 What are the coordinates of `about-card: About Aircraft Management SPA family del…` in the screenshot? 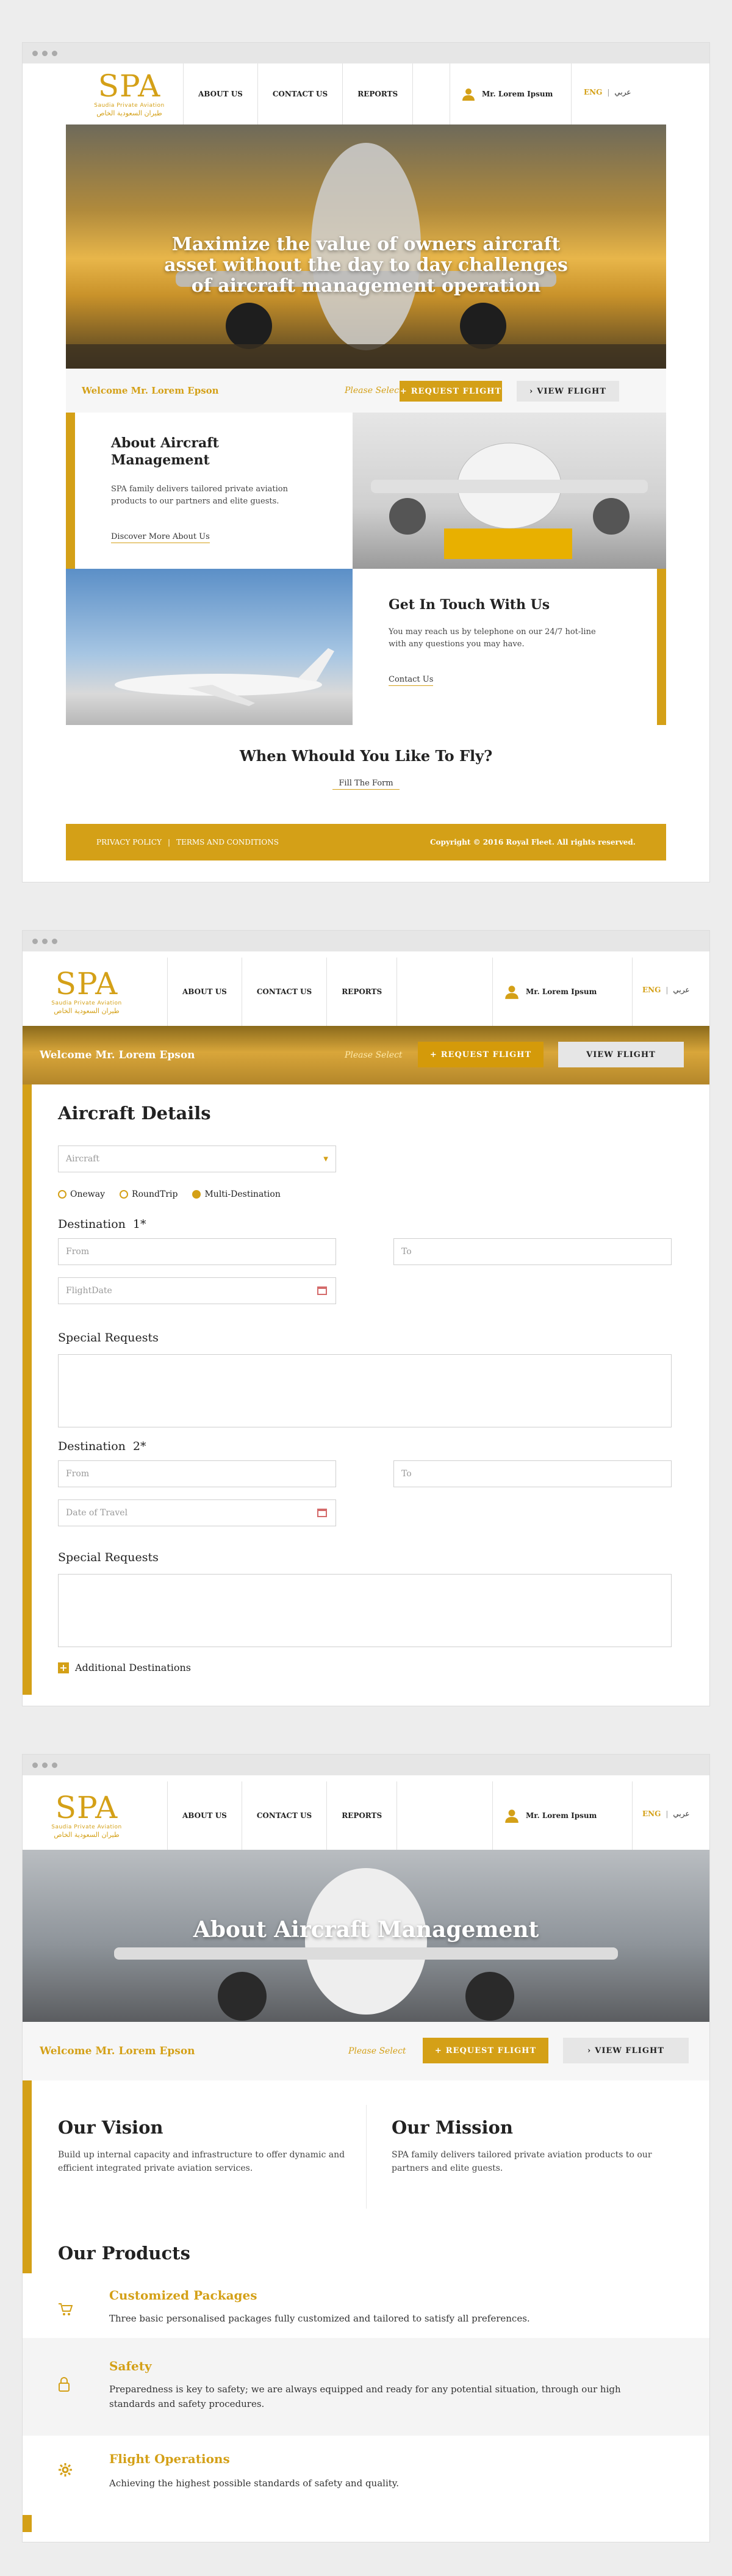 It's located at (209, 491).